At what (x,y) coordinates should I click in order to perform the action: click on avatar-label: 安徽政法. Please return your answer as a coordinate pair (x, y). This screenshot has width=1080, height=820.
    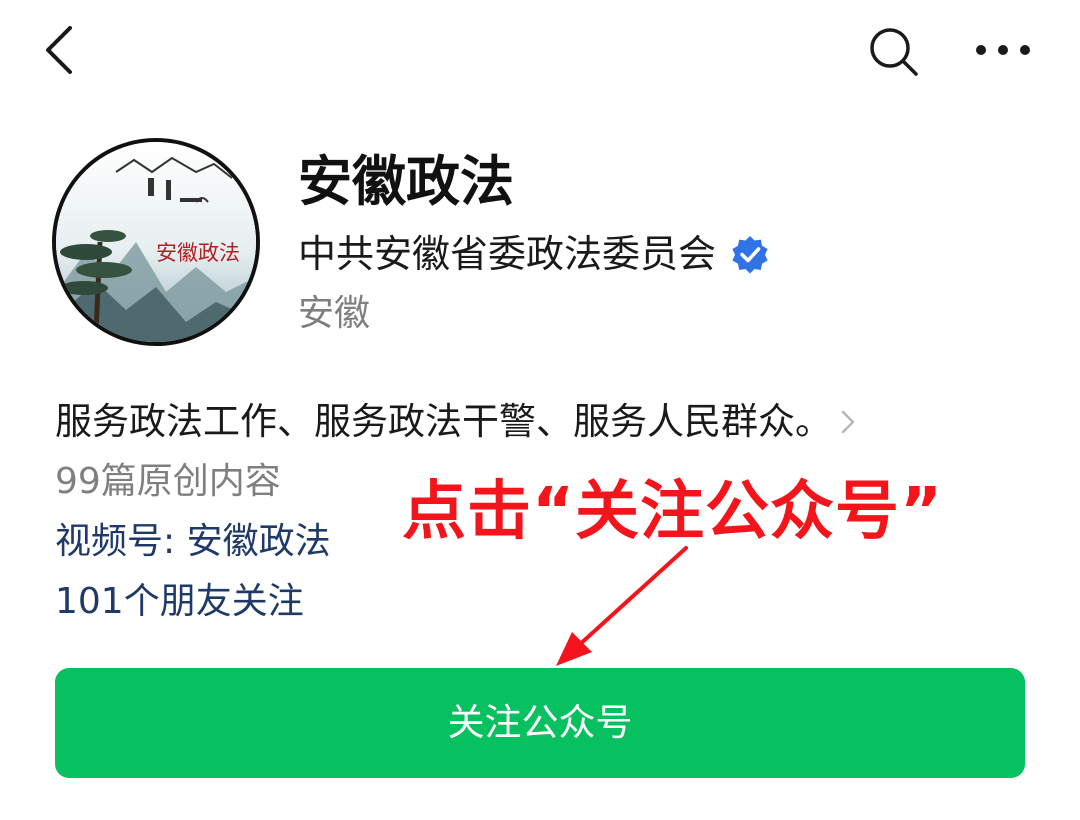
    Looking at the image, I should click on (198, 253).